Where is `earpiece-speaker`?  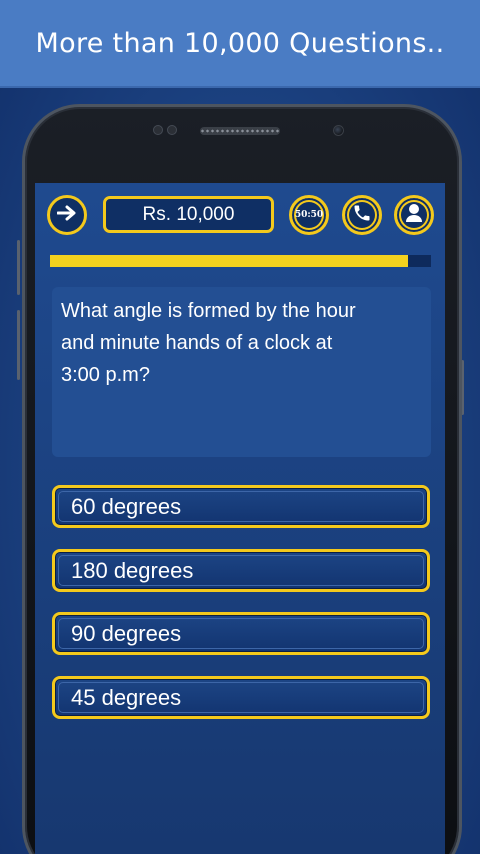 earpiece-speaker is located at coordinates (240, 131).